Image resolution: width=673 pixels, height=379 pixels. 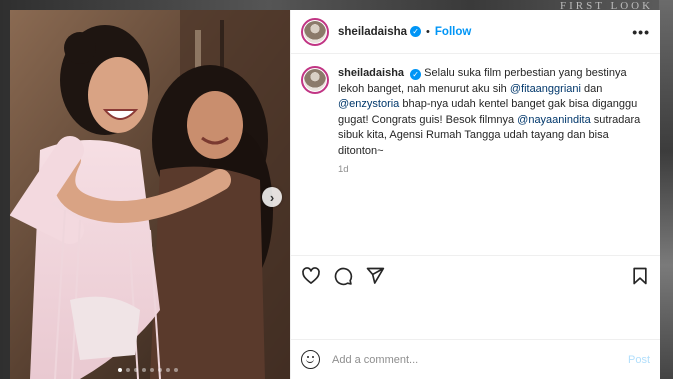 What do you see at coordinates (480, 359) in the screenshot?
I see `comment-input` at bounding box center [480, 359].